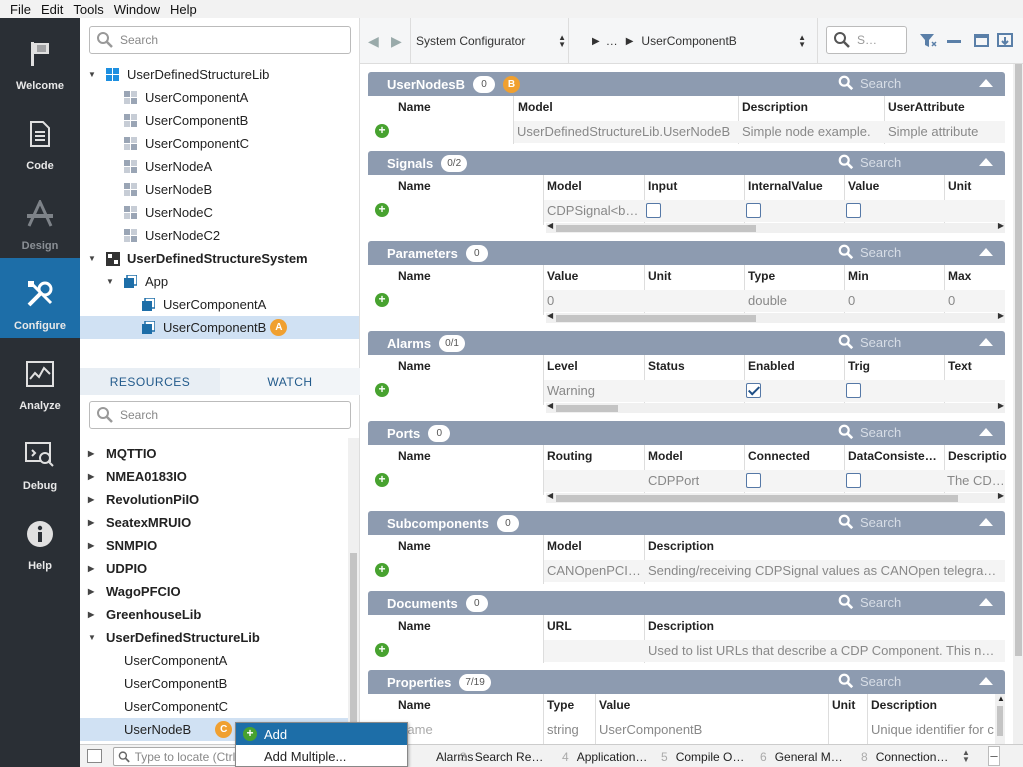 This screenshot has height=767, width=1023. I want to click on section-header: Subcomponents 0 Search, so click(686, 523).